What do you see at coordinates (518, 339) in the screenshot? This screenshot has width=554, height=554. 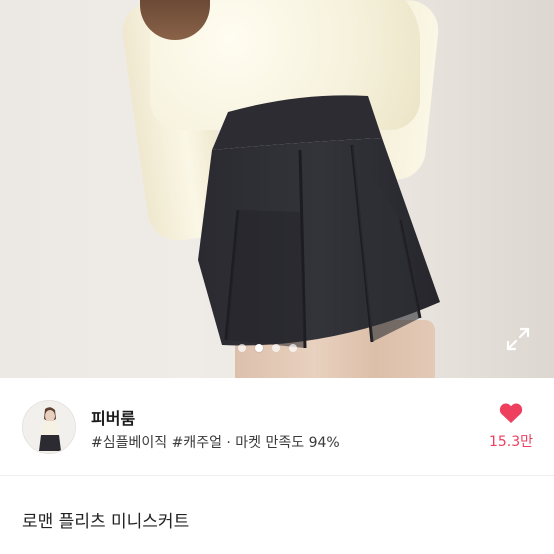 I see `expand-arrows-icon` at bounding box center [518, 339].